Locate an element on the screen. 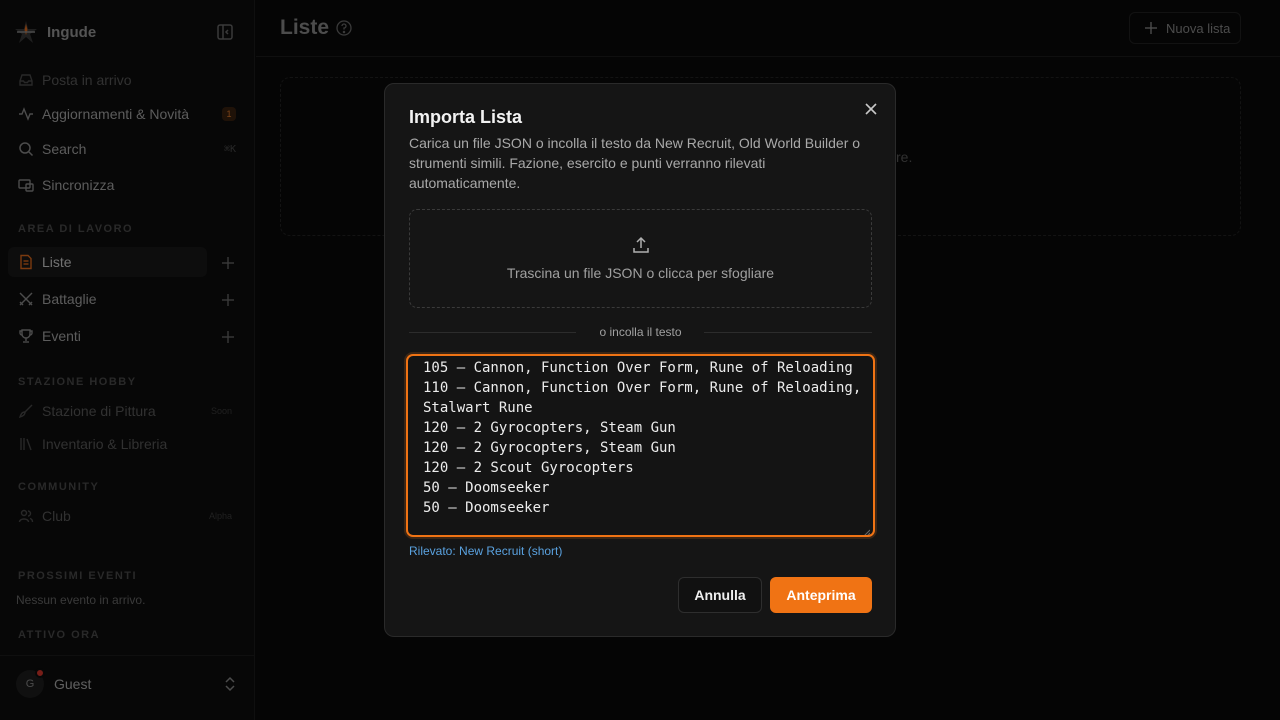 The height and width of the screenshot is (720, 1280). dialog-title: Importa Lista is located at coordinates (466, 117).